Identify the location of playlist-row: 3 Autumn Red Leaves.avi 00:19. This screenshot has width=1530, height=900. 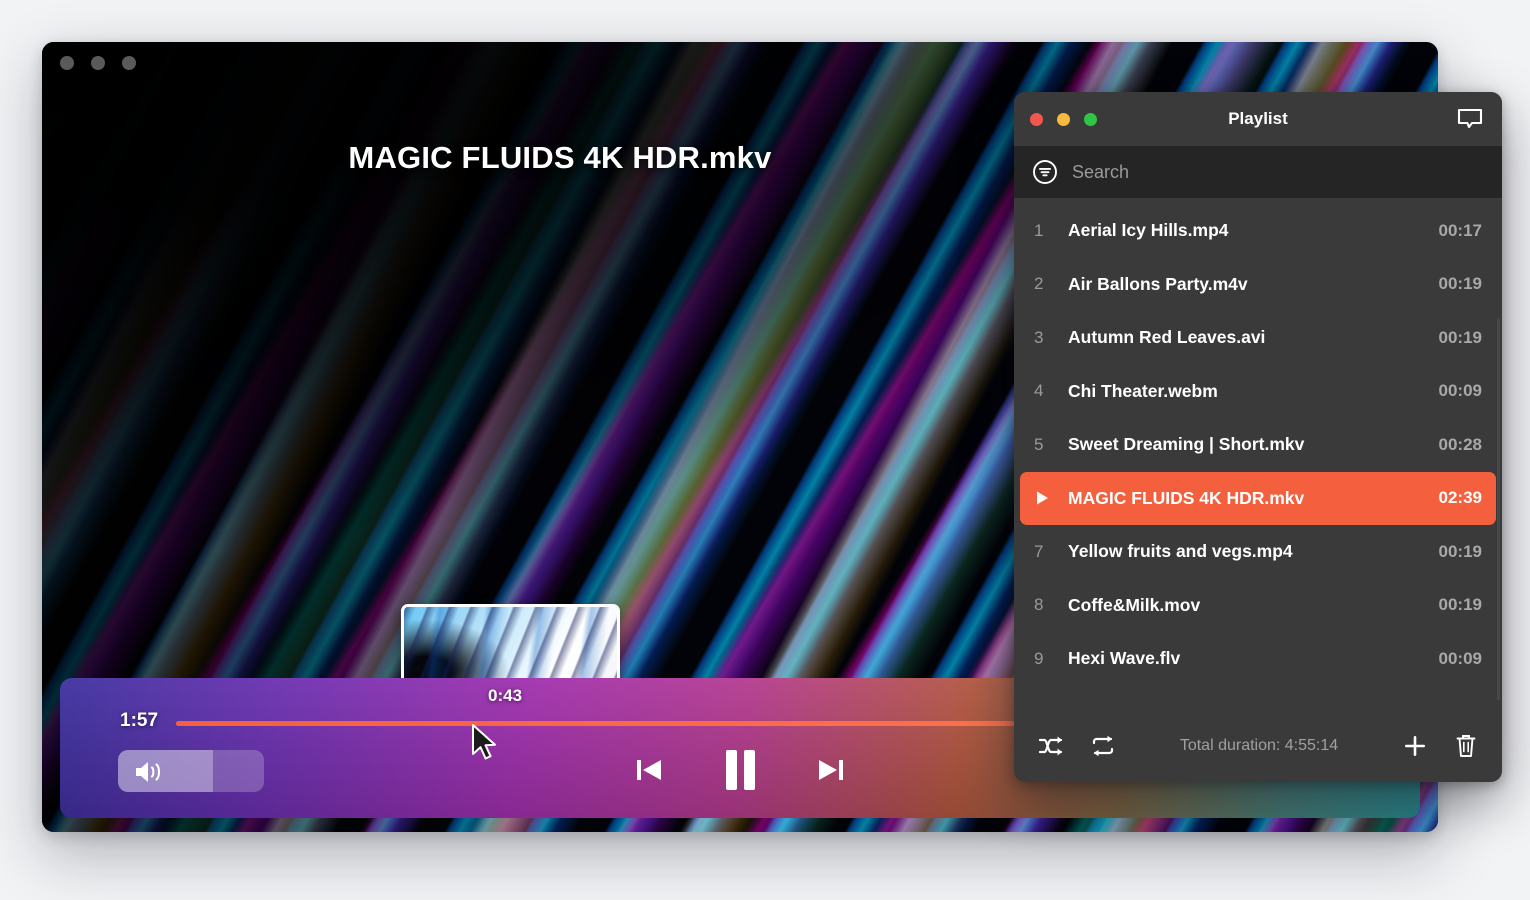
(1258, 338).